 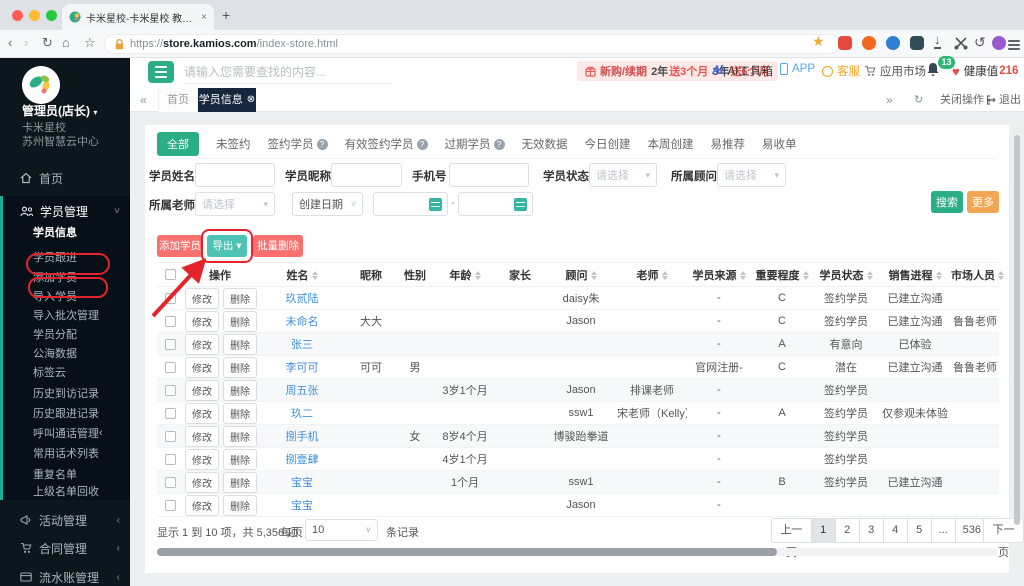 What do you see at coordinates (965, 100) in the screenshot?
I see `close-operations-dropdown: 关闭操作 ▾` at bounding box center [965, 100].